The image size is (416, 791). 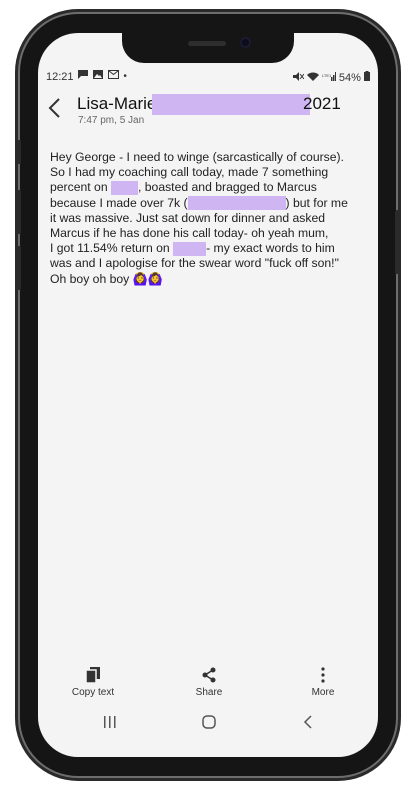 What do you see at coordinates (367, 76) in the screenshot?
I see `battery-icon` at bounding box center [367, 76].